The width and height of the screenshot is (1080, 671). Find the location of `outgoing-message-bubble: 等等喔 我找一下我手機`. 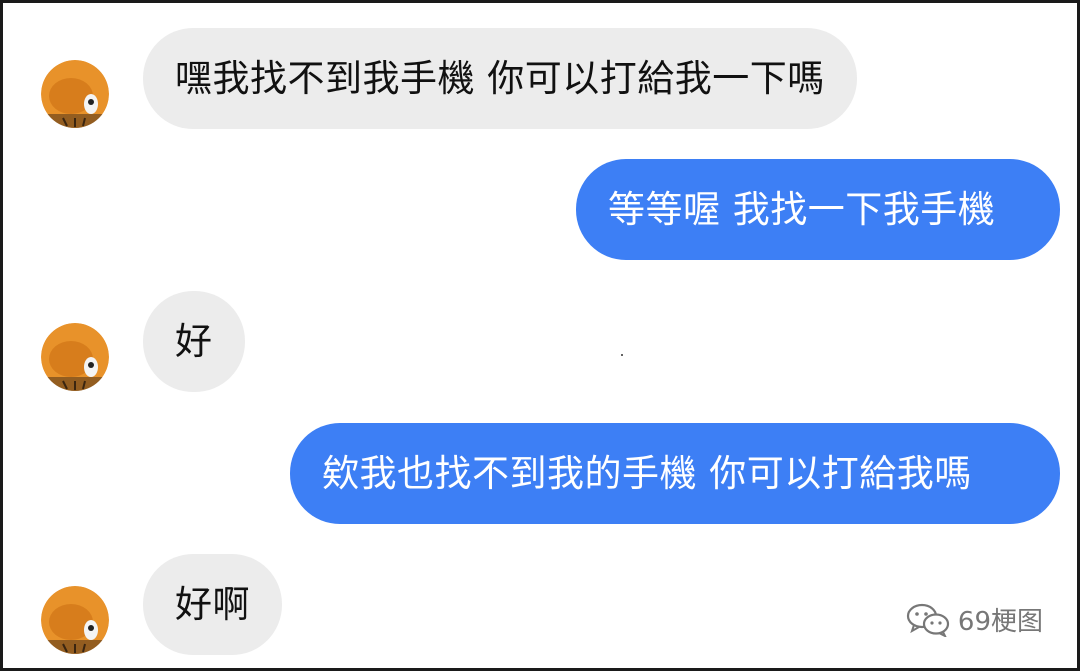

outgoing-message-bubble: 等等喔 我找一下我手機 is located at coordinates (818, 209).